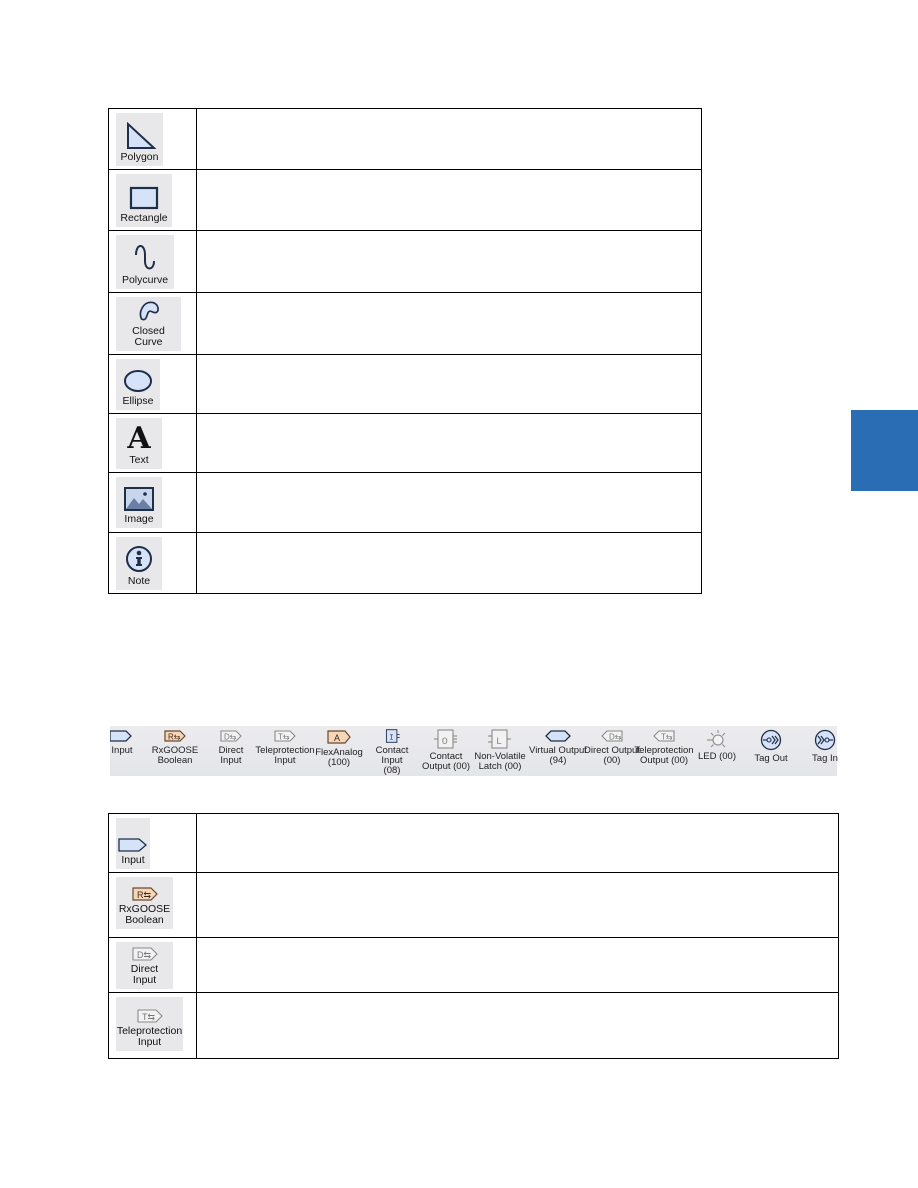 Image resolution: width=918 pixels, height=1188 pixels. I want to click on polygon-button: Polygon, so click(139, 139).